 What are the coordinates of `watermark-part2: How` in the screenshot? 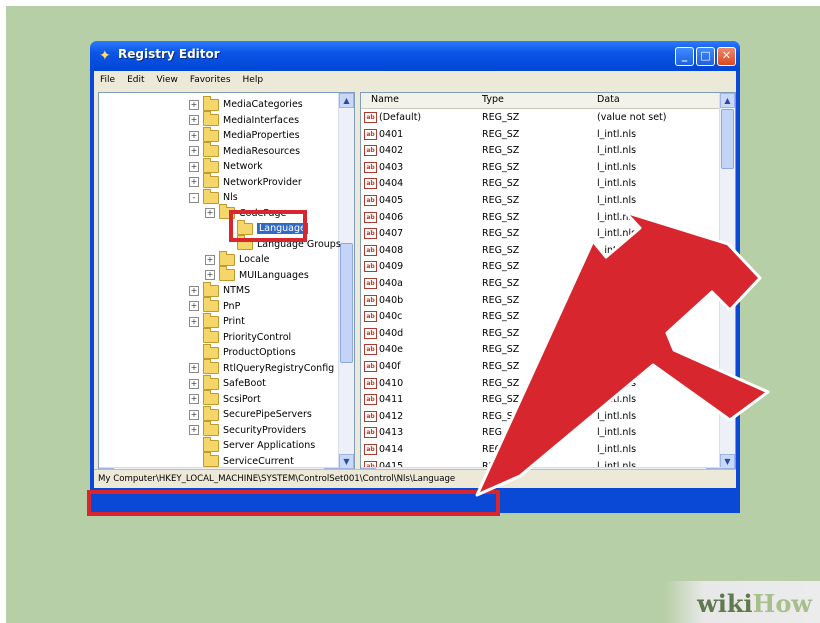 It's located at (782, 603).